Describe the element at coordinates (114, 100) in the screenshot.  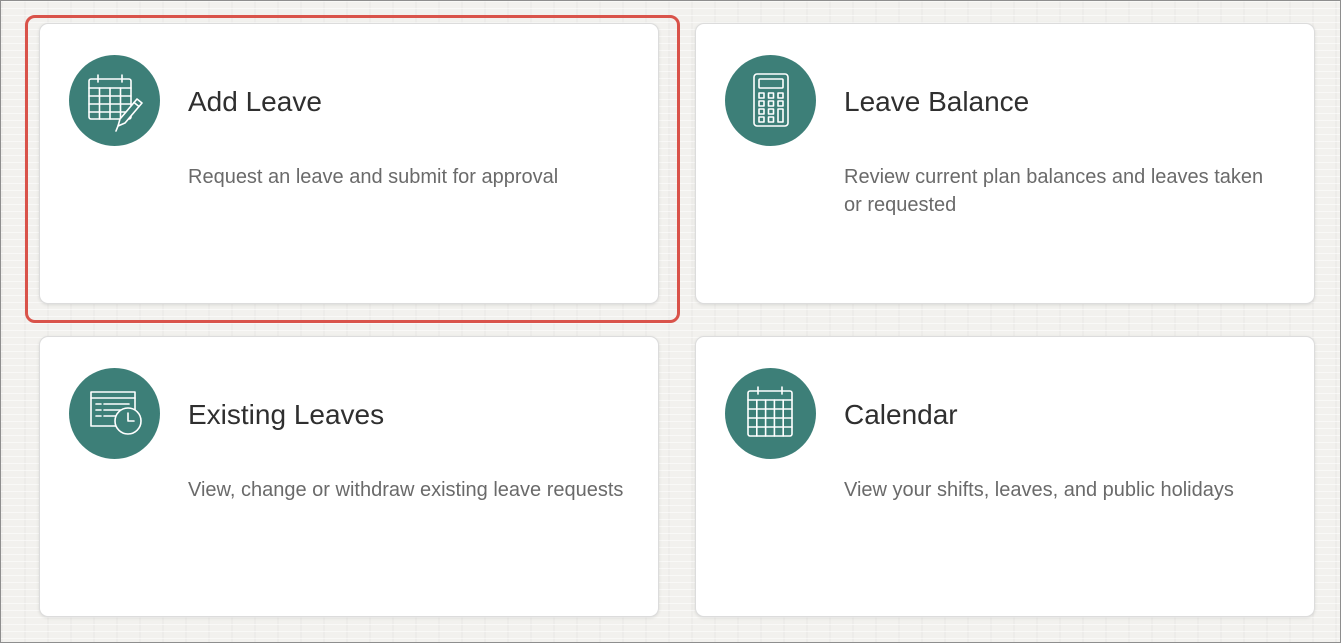
I see `calendar-edit-icon` at that location.